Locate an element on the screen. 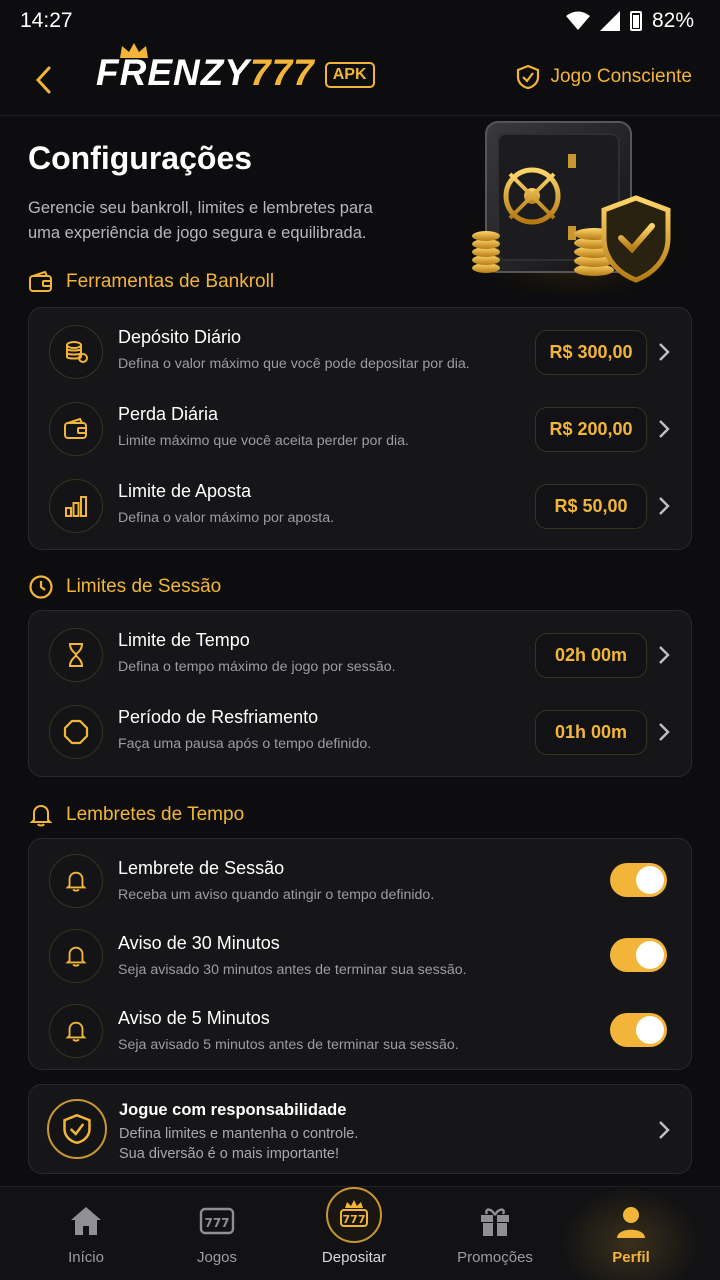  reminder-30-toggle is located at coordinates (638, 955).